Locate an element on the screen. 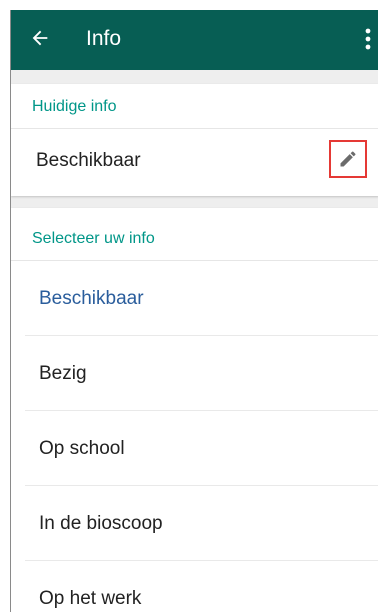 Image resolution: width=378 pixels, height=612 pixels. more-options-button is located at coordinates (368, 39).